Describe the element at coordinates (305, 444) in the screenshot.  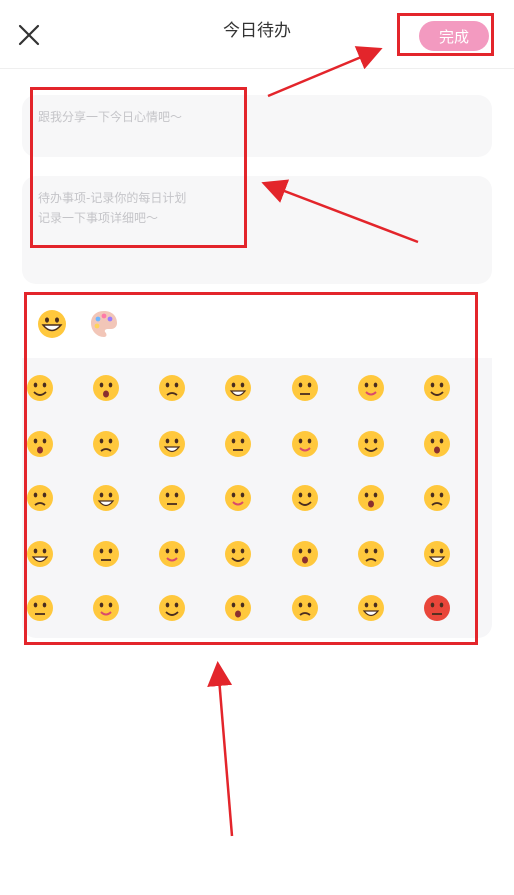
I see `downcast-sweat-face-icon` at that location.